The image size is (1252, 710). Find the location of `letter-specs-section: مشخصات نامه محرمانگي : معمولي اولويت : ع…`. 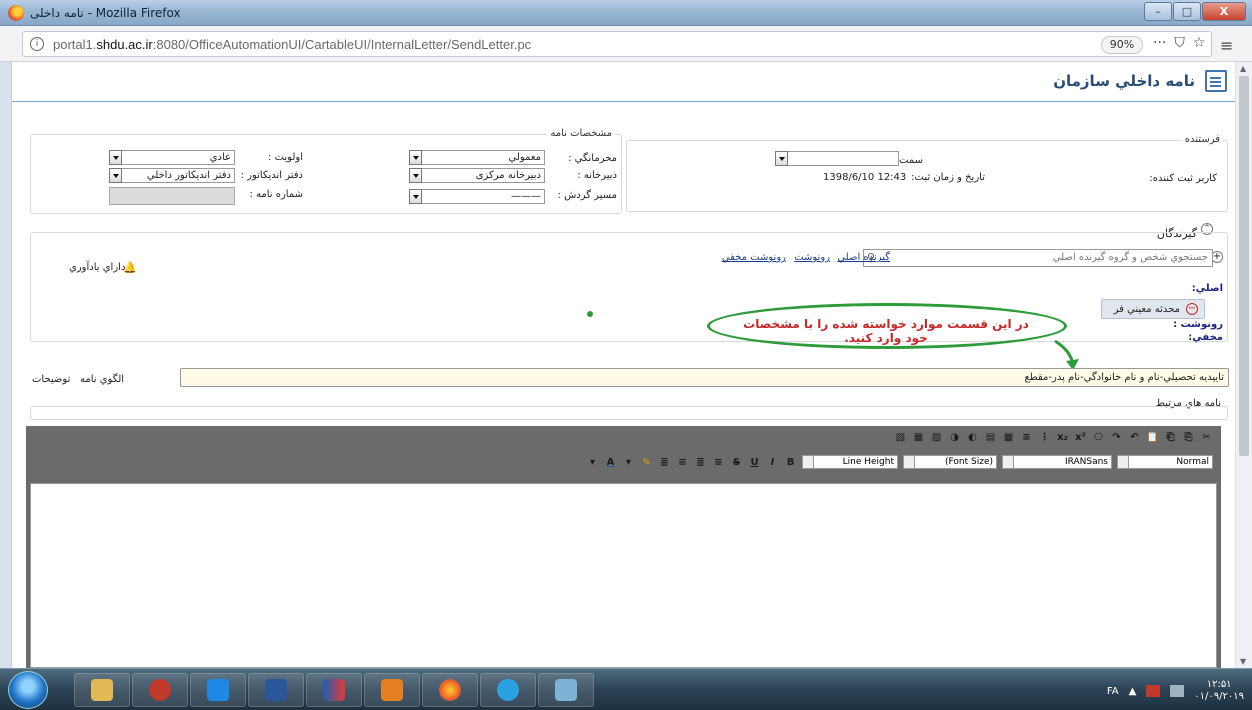

letter-specs-section: مشخصات نامه محرمانگي : معمولي اولويت : ع… is located at coordinates (326, 171).